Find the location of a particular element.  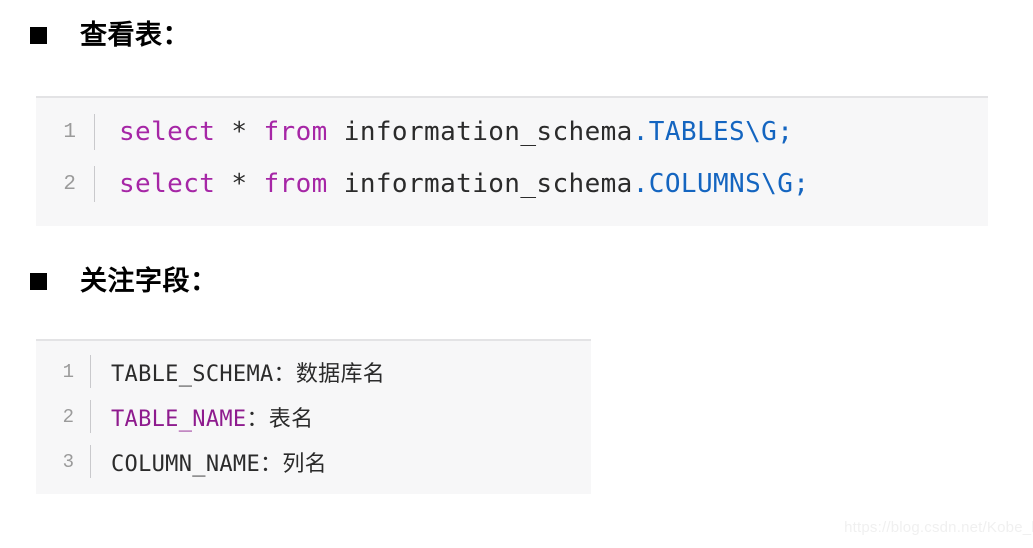

code-line: 1 TABLE_SCHEMA：数据库名 is located at coordinates (313, 371).